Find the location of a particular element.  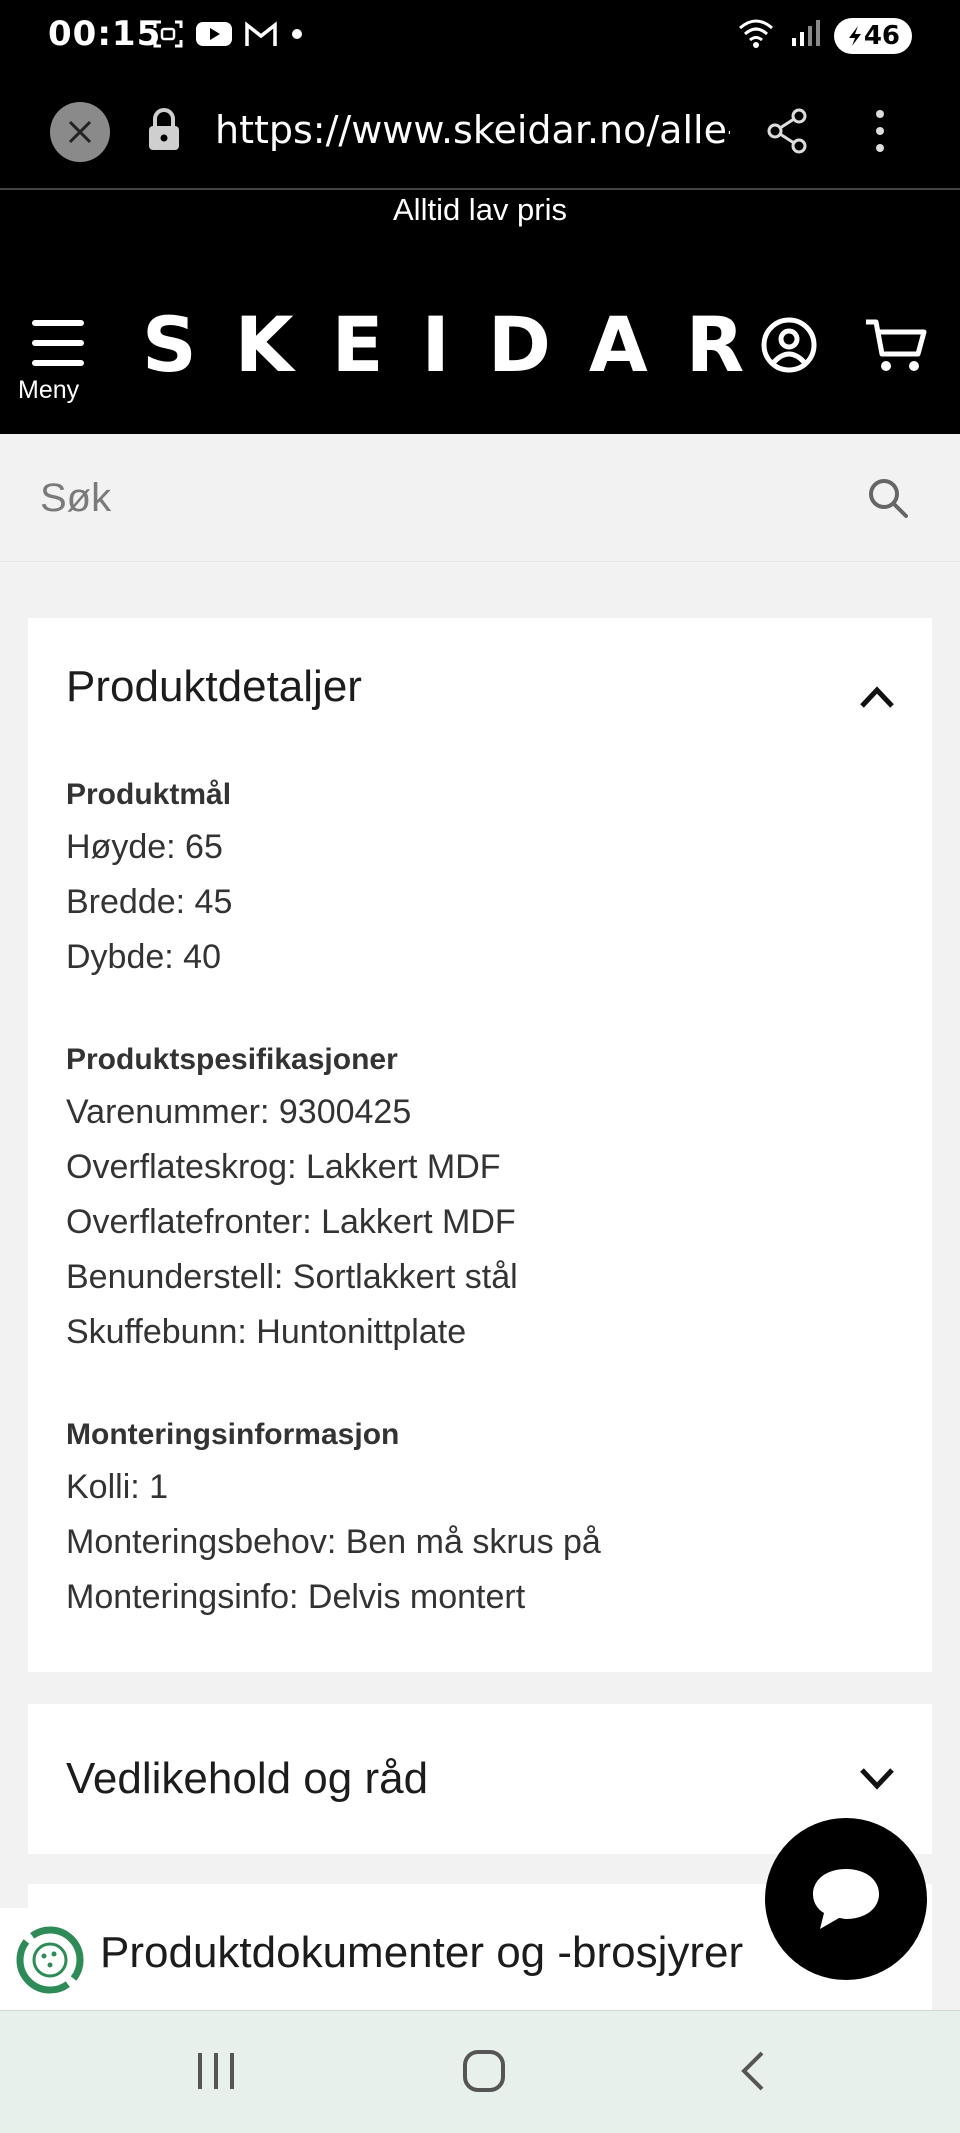

close-icon is located at coordinates (80, 132).